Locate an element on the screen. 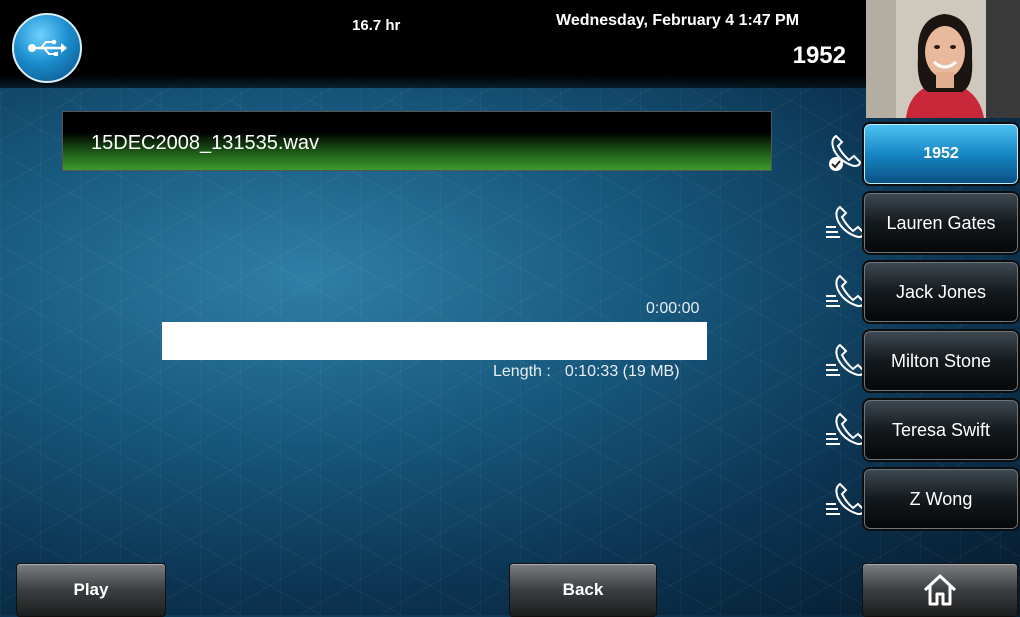 The image size is (1020, 617). line-key-label: Z Wong is located at coordinates (941, 498).